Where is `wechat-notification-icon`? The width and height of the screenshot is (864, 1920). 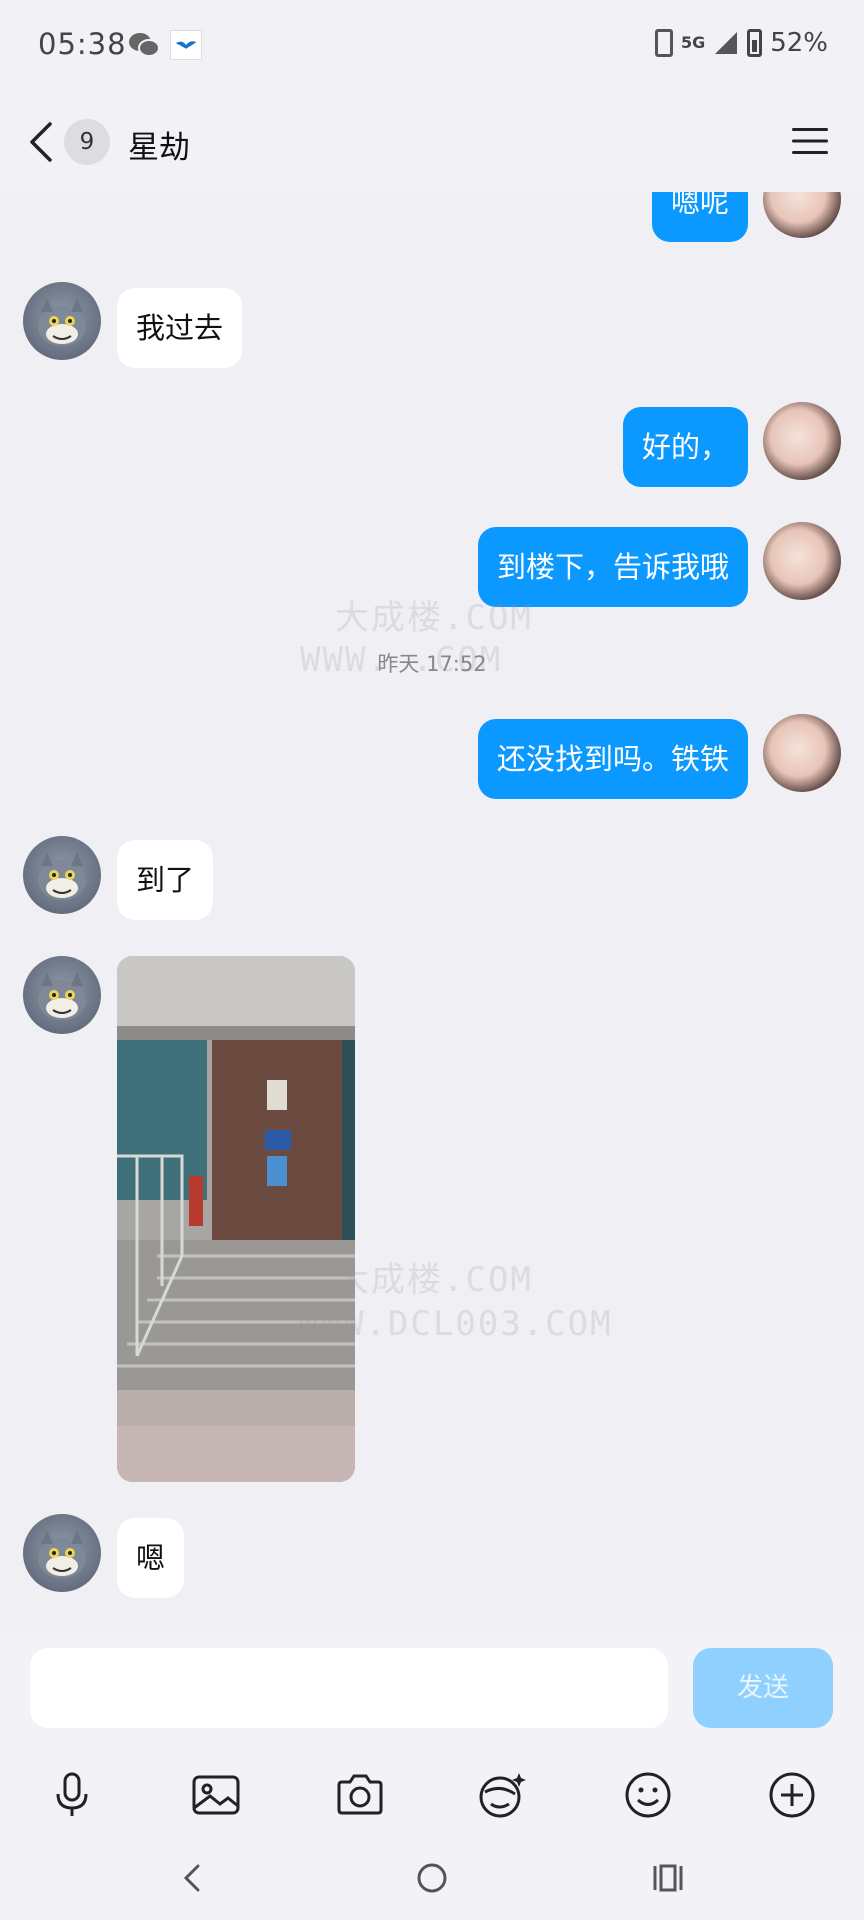
wechat-notification-icon is located at coordinates (144, 45).